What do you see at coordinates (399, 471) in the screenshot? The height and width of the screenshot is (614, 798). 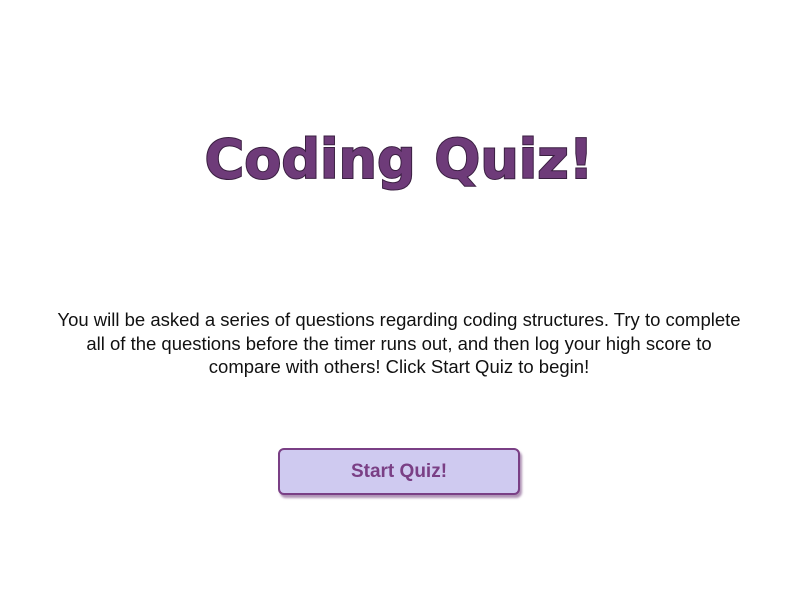 I see `start-quiz-button: Start Quiz!` at bounding box center [399, 471].